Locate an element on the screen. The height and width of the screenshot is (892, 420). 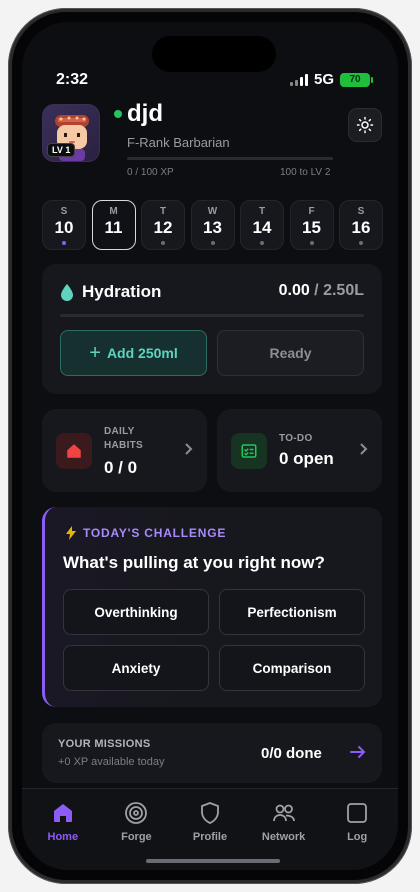
avatar: LV 1 is located at coordinates (71, 133).